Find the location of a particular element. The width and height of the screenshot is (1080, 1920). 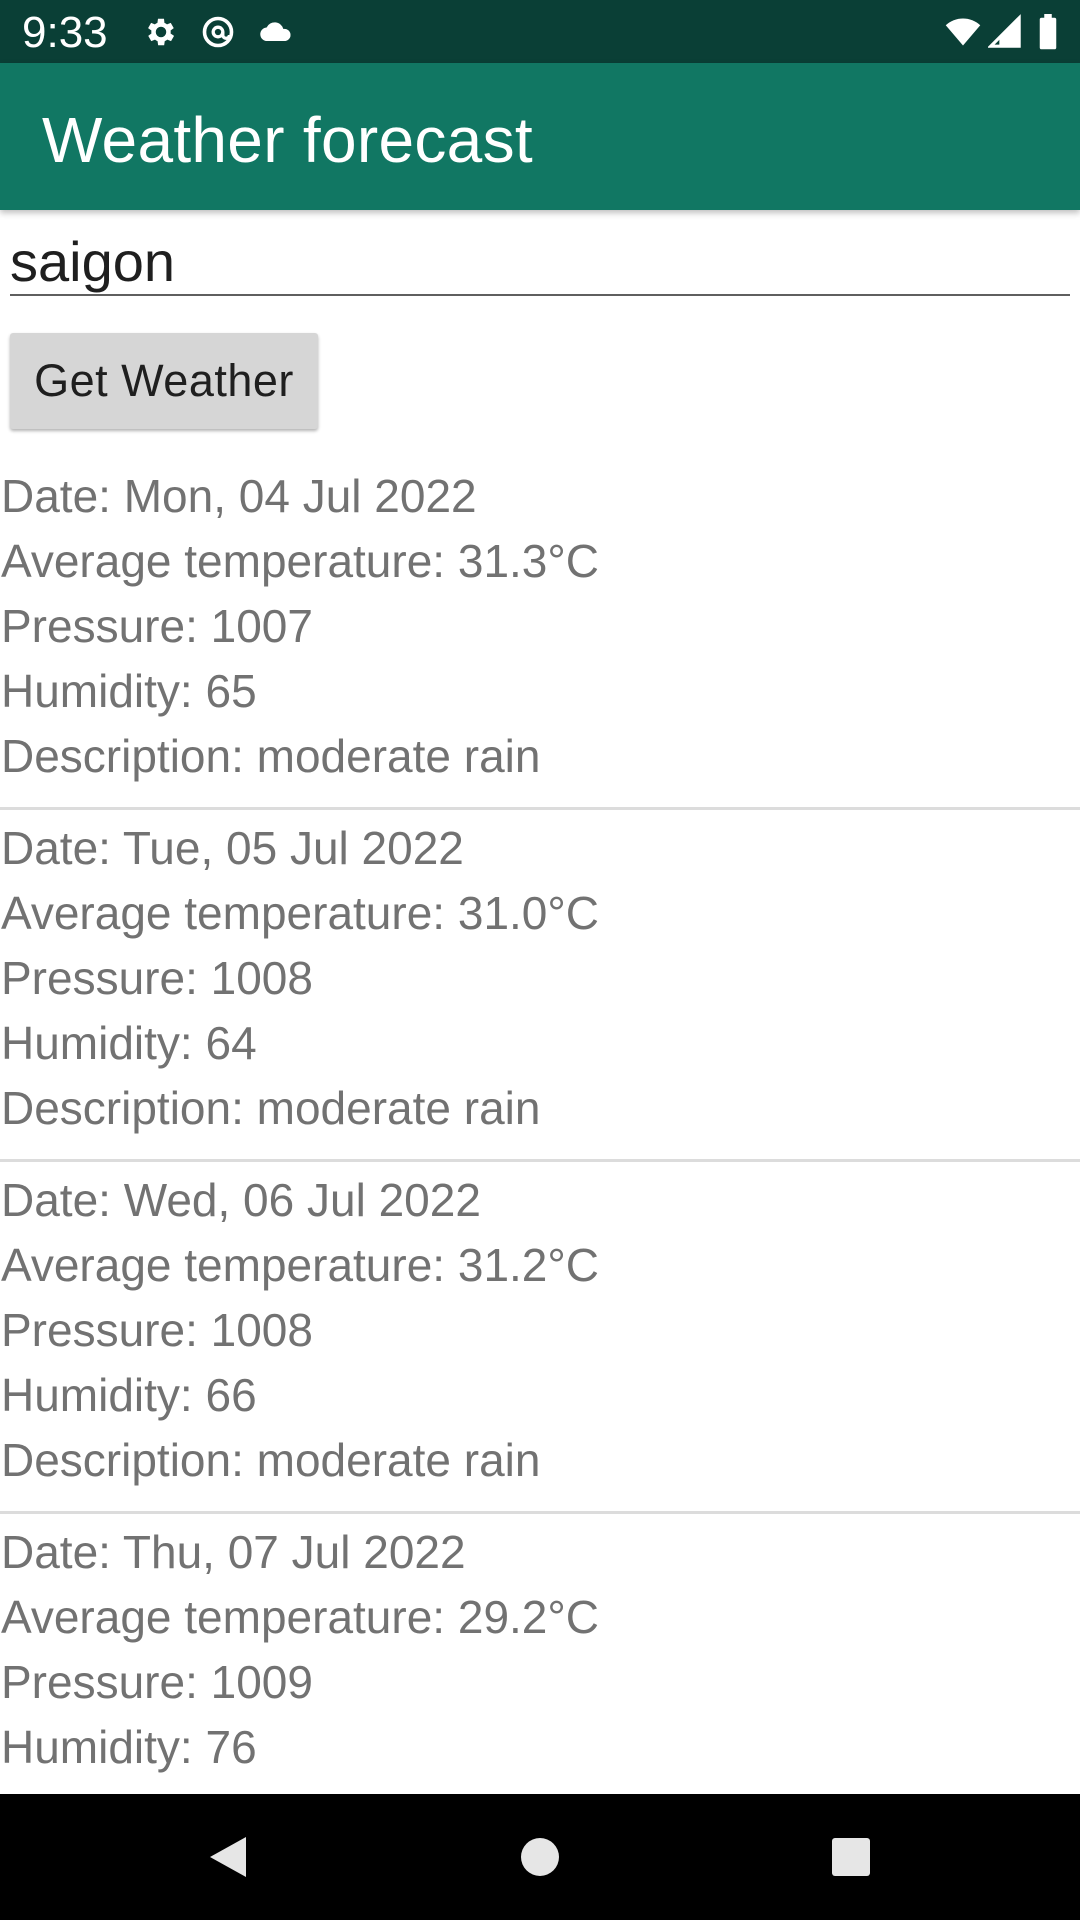

back-icon is located at coordinates (228, 1857).